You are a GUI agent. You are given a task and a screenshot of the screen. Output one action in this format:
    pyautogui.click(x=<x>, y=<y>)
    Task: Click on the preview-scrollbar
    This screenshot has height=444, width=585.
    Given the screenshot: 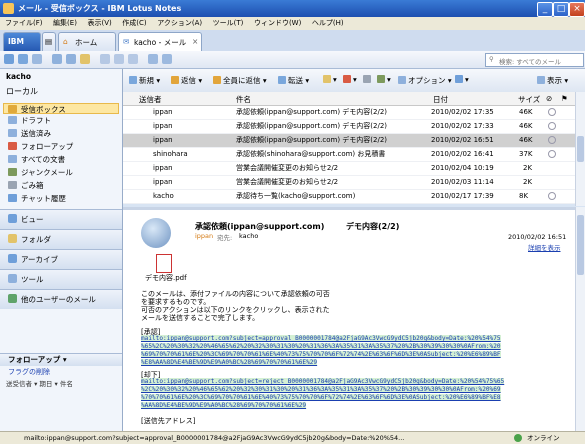 What is the action you would take?
    pyautogui.click(x=580, y=319)
    